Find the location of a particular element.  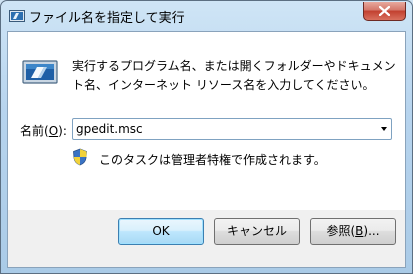

open-label-prefix: 名前( is located at coordinates (34, 131).